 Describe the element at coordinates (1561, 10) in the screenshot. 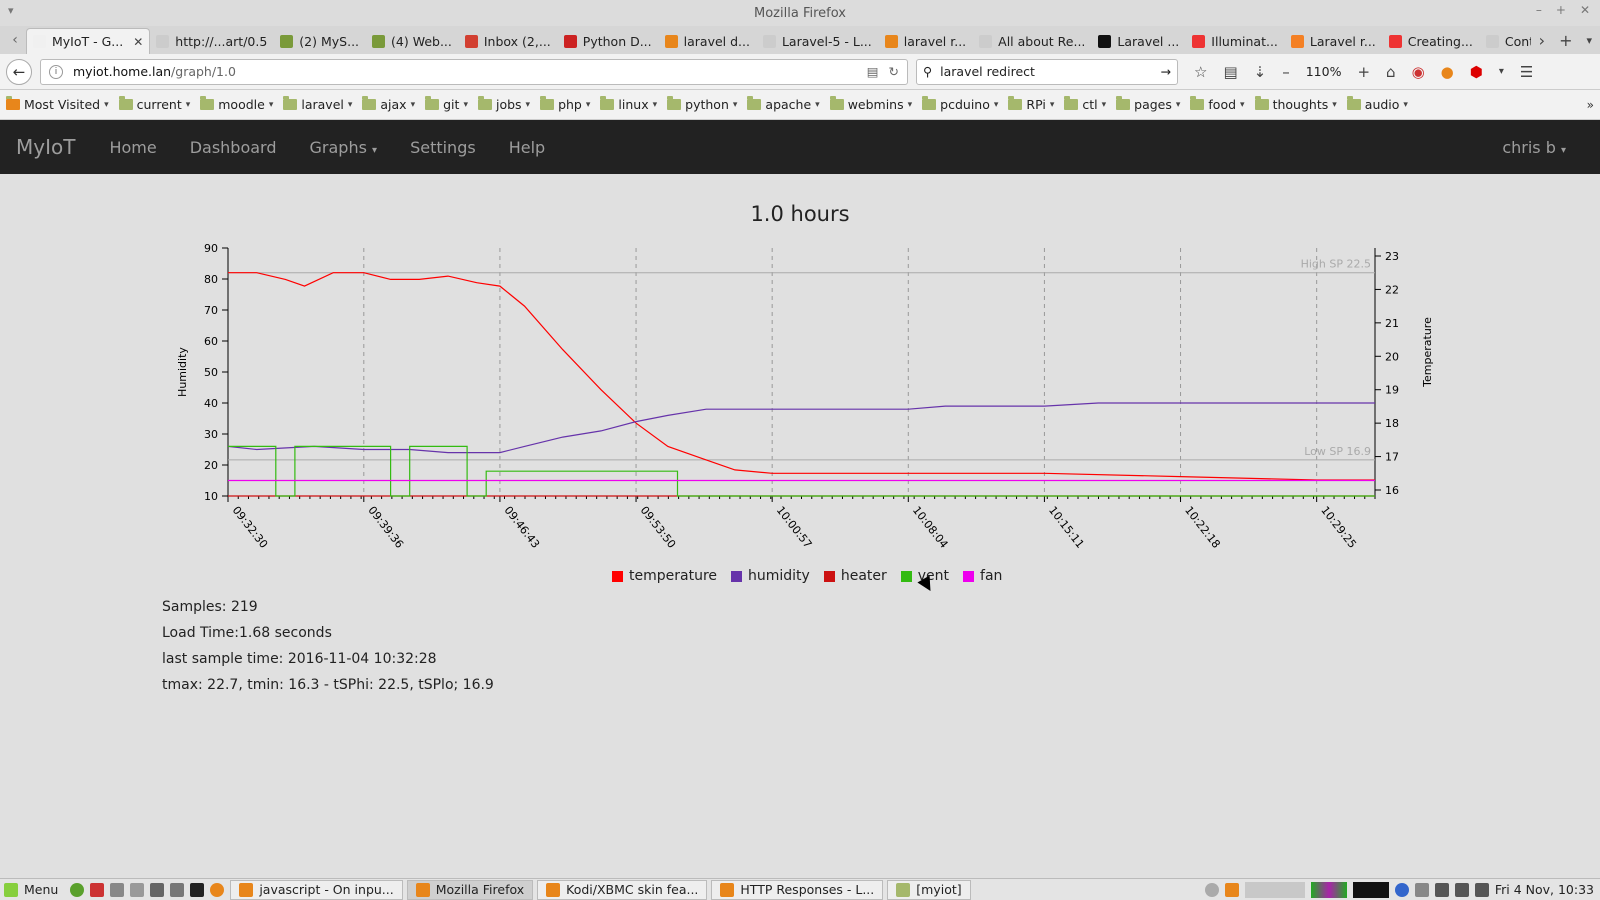

I see `maximize-icon: +` at that location.